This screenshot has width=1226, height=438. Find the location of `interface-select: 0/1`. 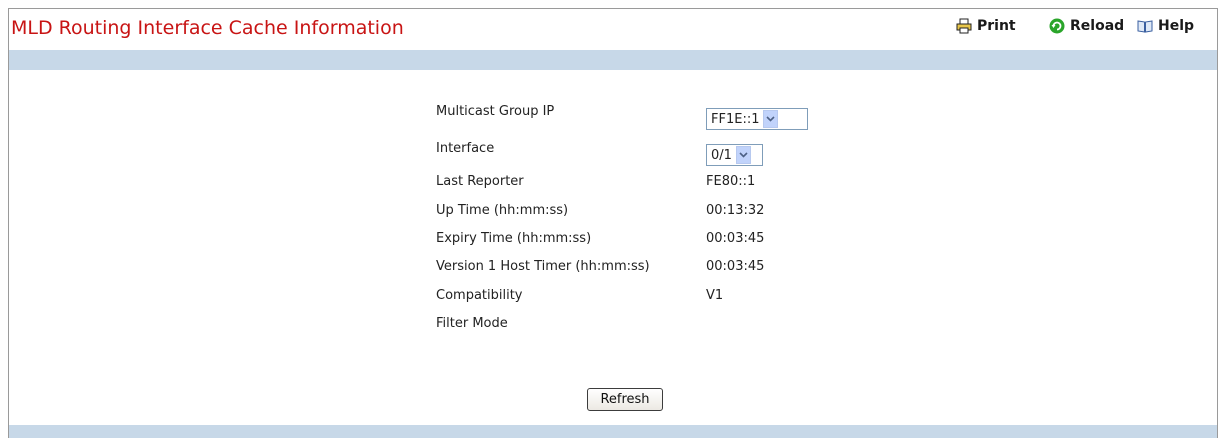

interface-select: 0/1 is located at coordinates (734, 155).